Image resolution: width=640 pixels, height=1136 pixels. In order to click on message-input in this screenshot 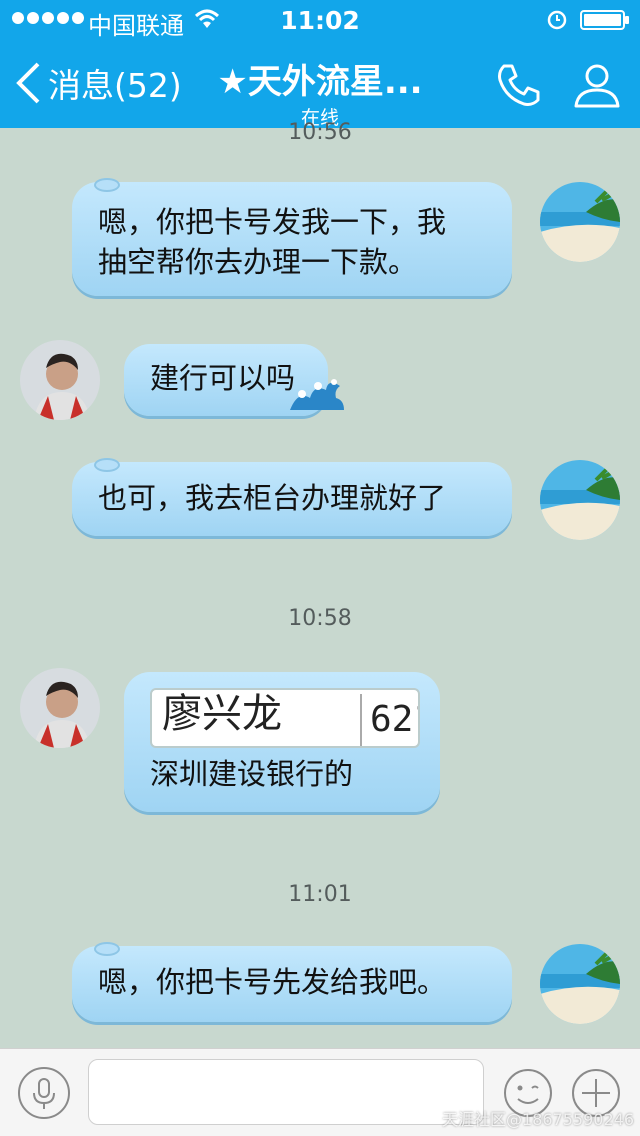, I will do `click(286, 1092)`.